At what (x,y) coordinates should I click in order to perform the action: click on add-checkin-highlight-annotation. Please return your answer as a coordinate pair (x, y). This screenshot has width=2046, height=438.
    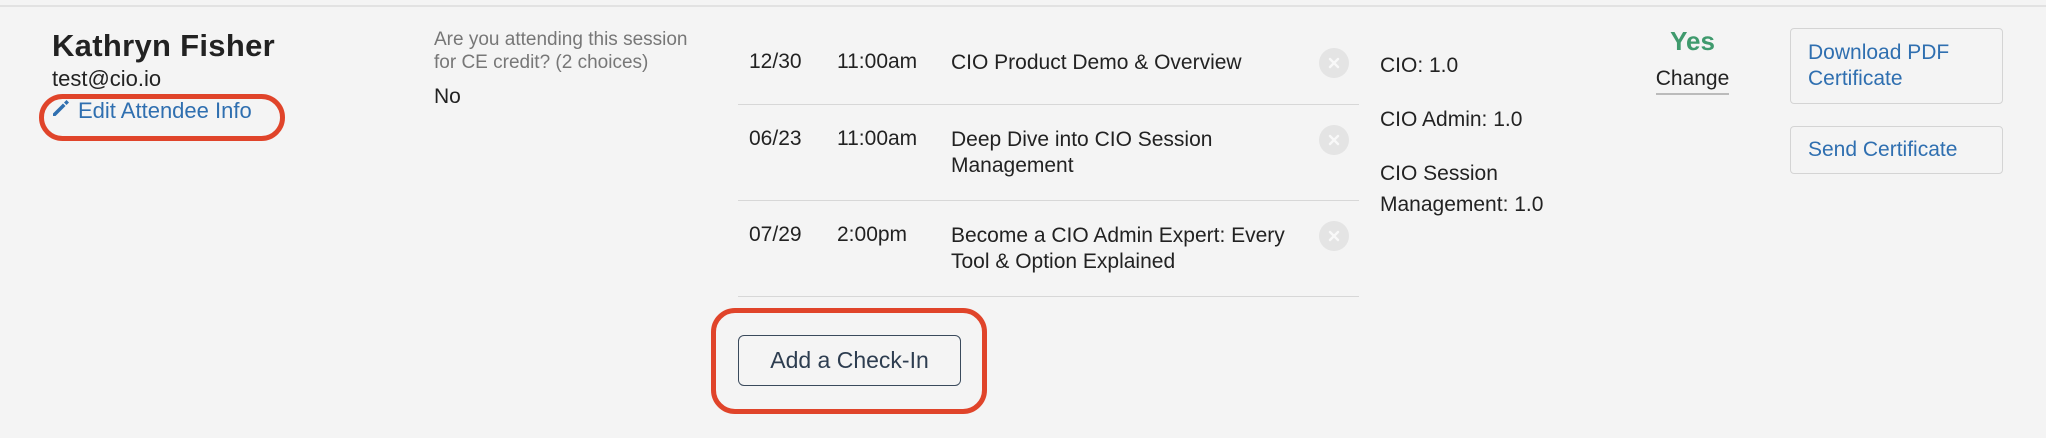
    Looking at the image, I should click on (849, 361).